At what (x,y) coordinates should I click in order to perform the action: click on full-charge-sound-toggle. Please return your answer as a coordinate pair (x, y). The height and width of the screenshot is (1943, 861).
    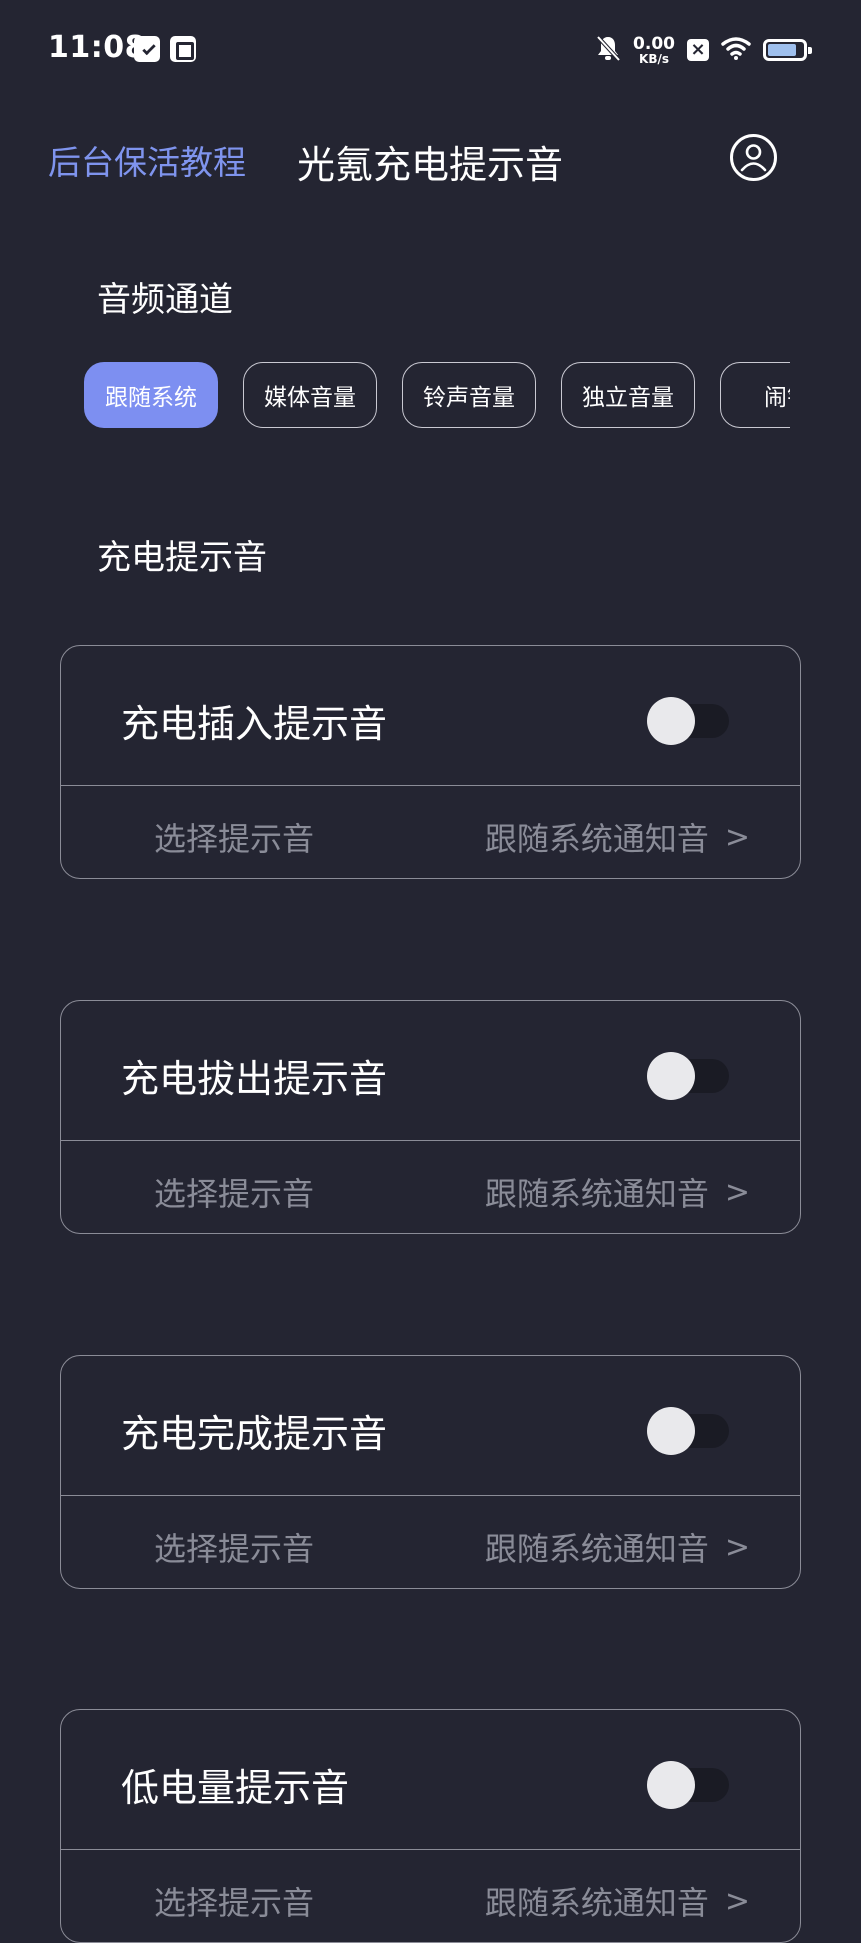
    Looking at the image, I should click on (688, 1431).